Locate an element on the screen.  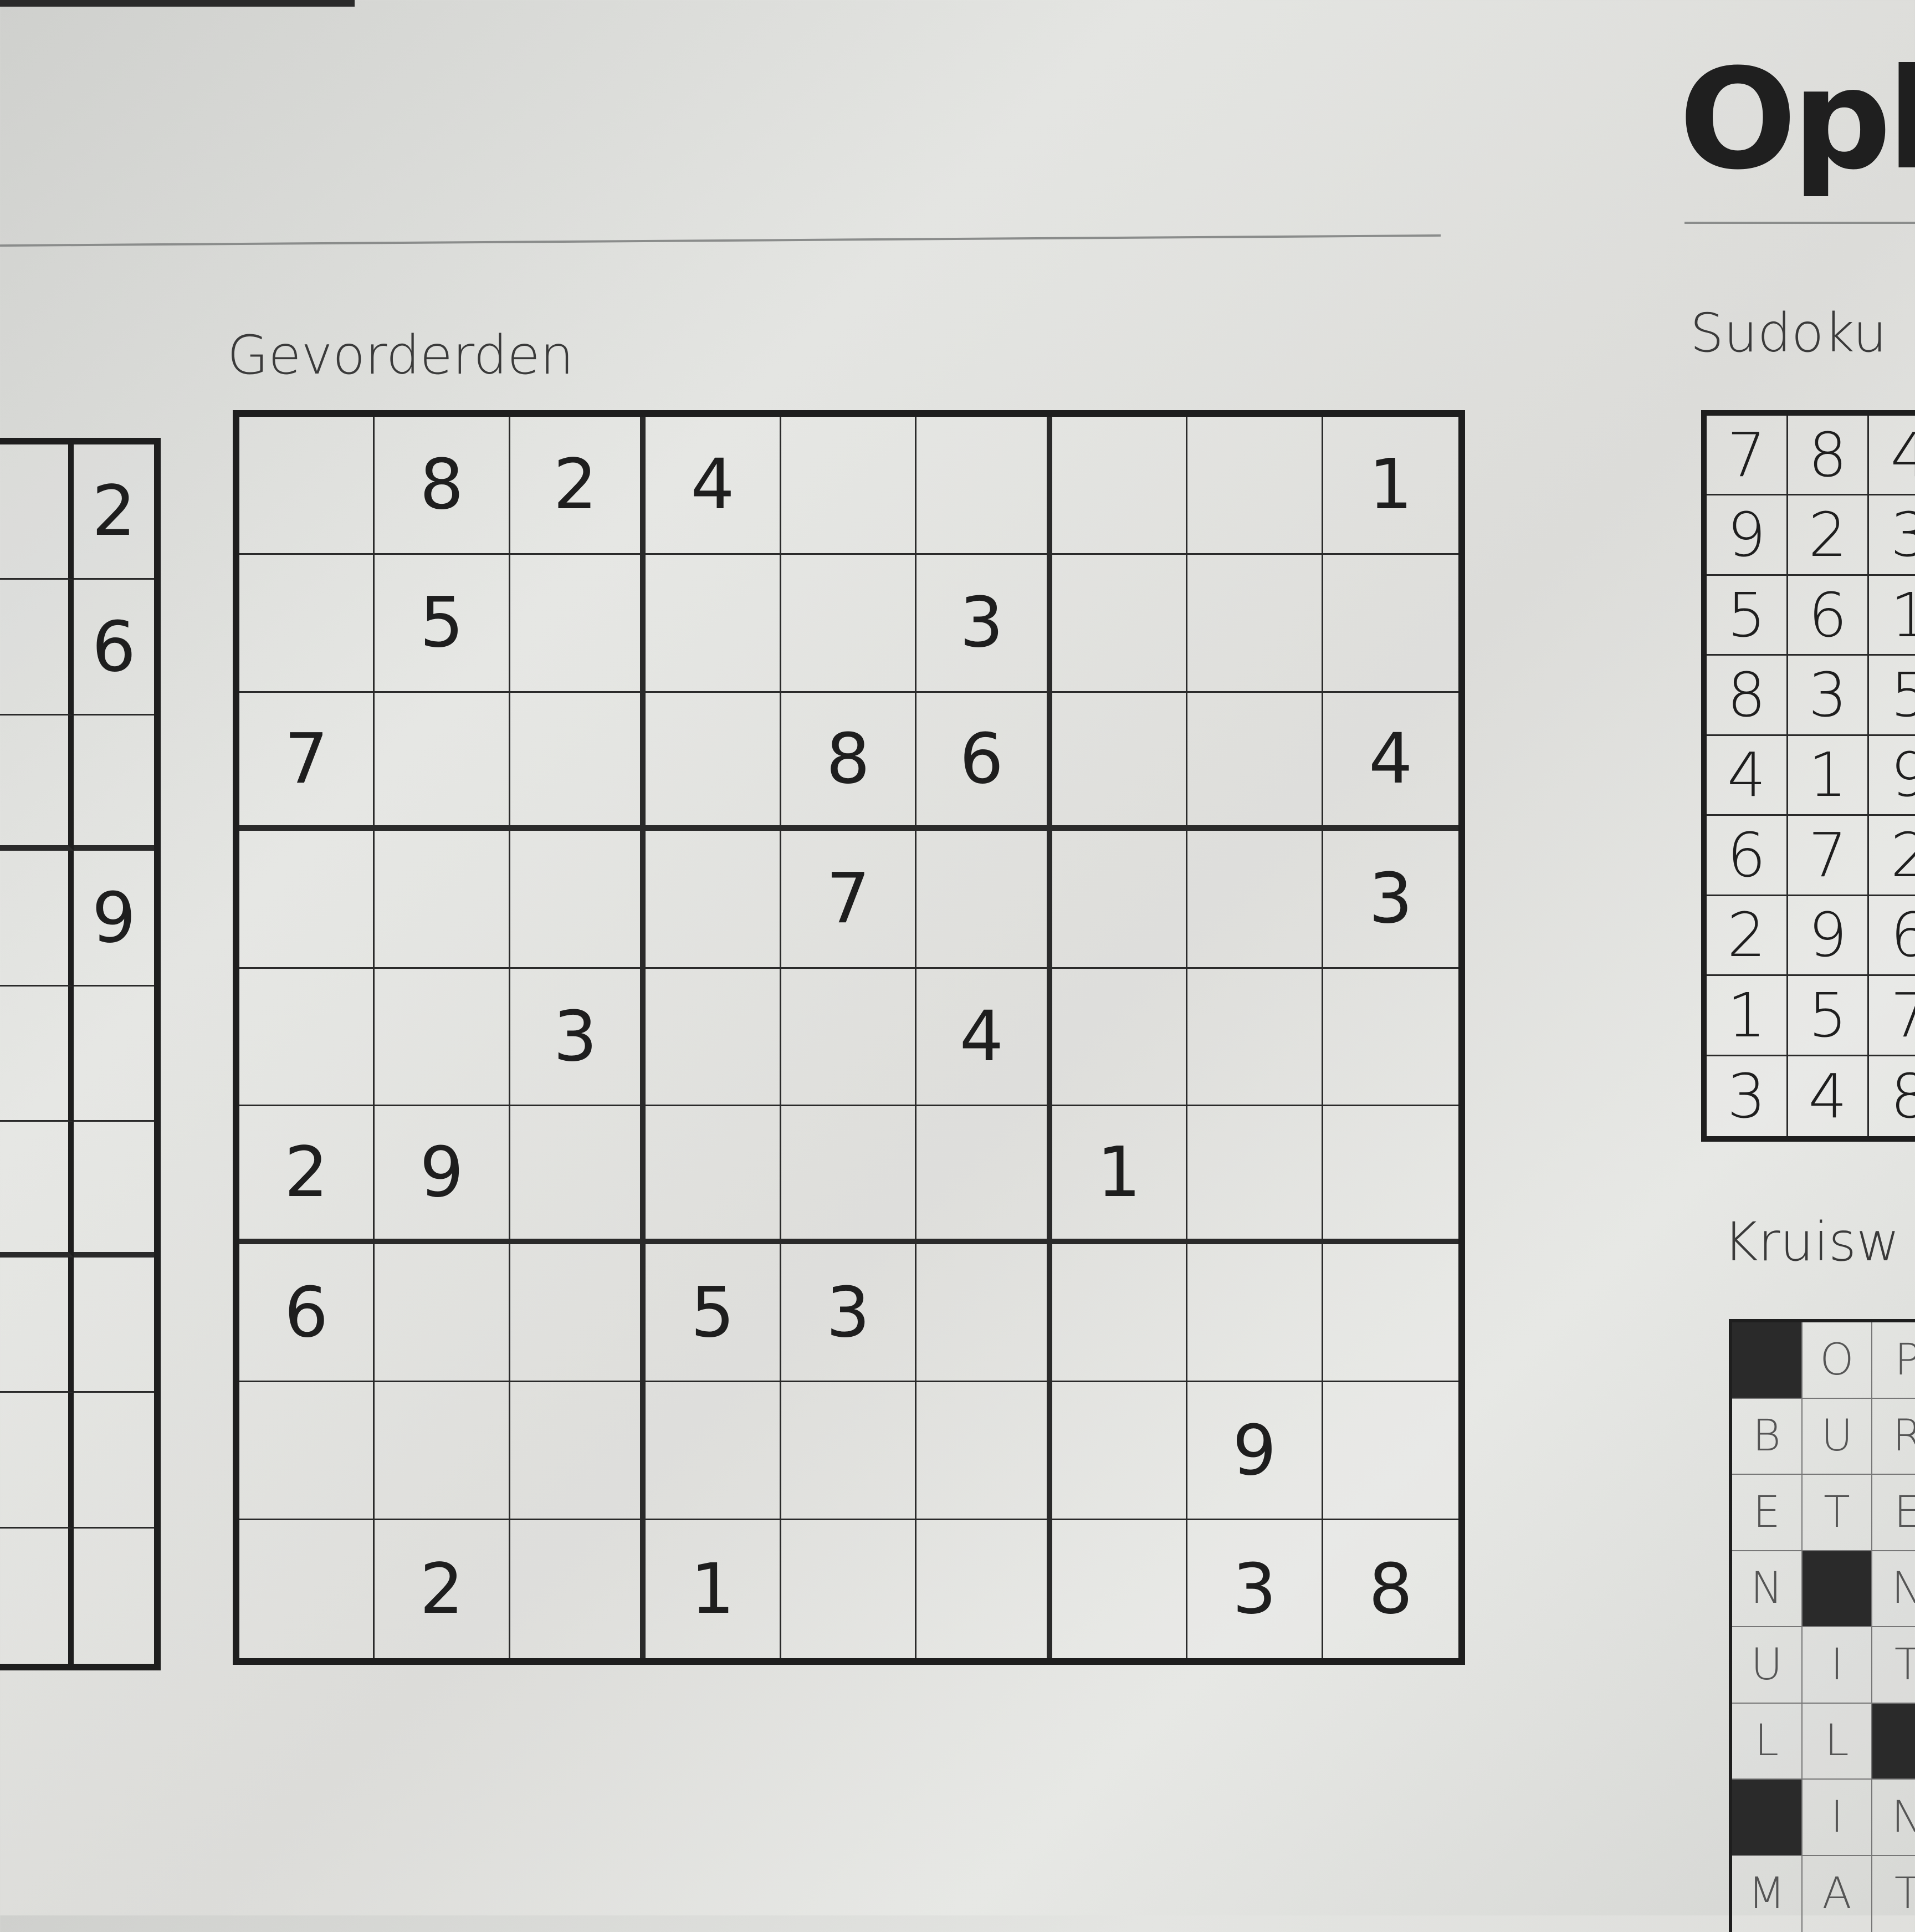
sudoku-solution-grid: 784923561835419672296157348 is located at coordinates (1808, 776).